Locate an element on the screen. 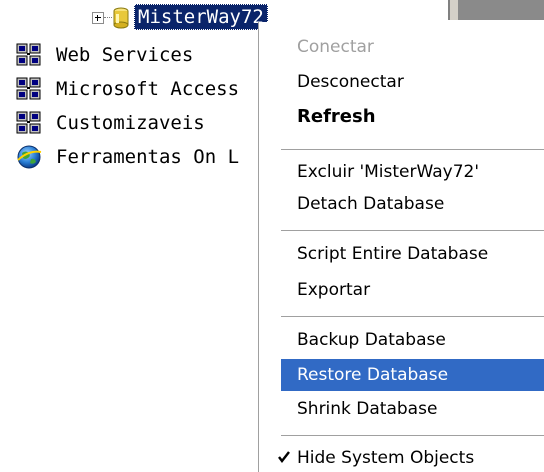 The width and height of the screenshot is (544, 472). menu-item-backup-database: Backup Database is located at coordinates (411, 340).